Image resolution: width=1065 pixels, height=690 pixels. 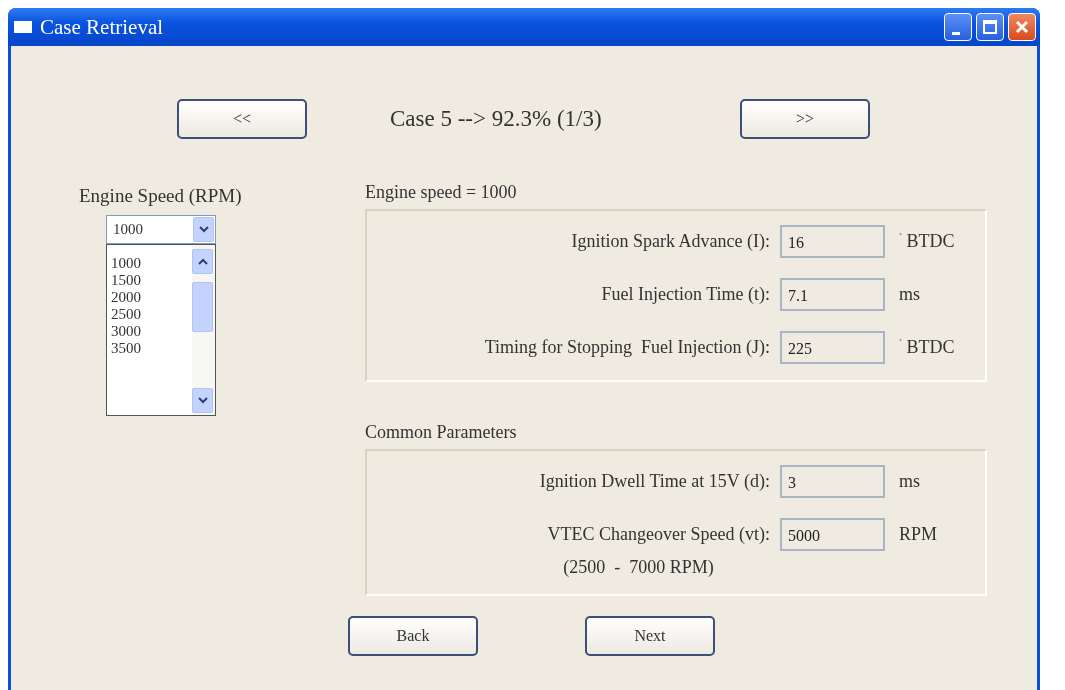 I want to click on next-case-button: >>, so click(x=805, y=119).